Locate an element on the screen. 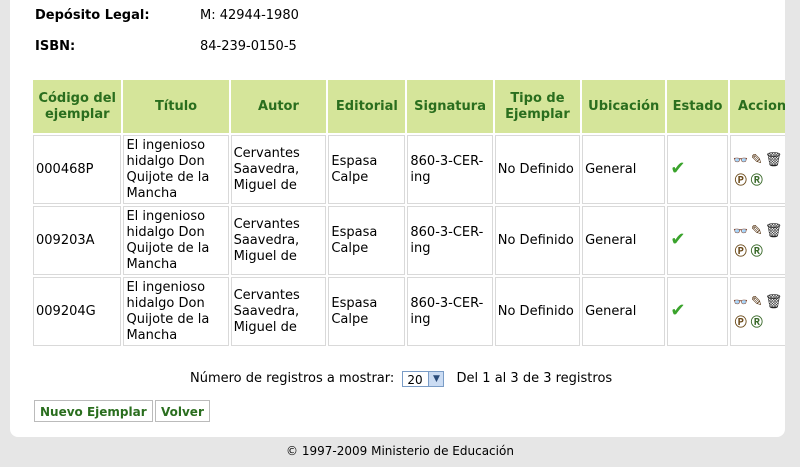 The height and width of the screenshot is (467, 800). isbn-label: ISBN: is located at coordinates (55, 46).